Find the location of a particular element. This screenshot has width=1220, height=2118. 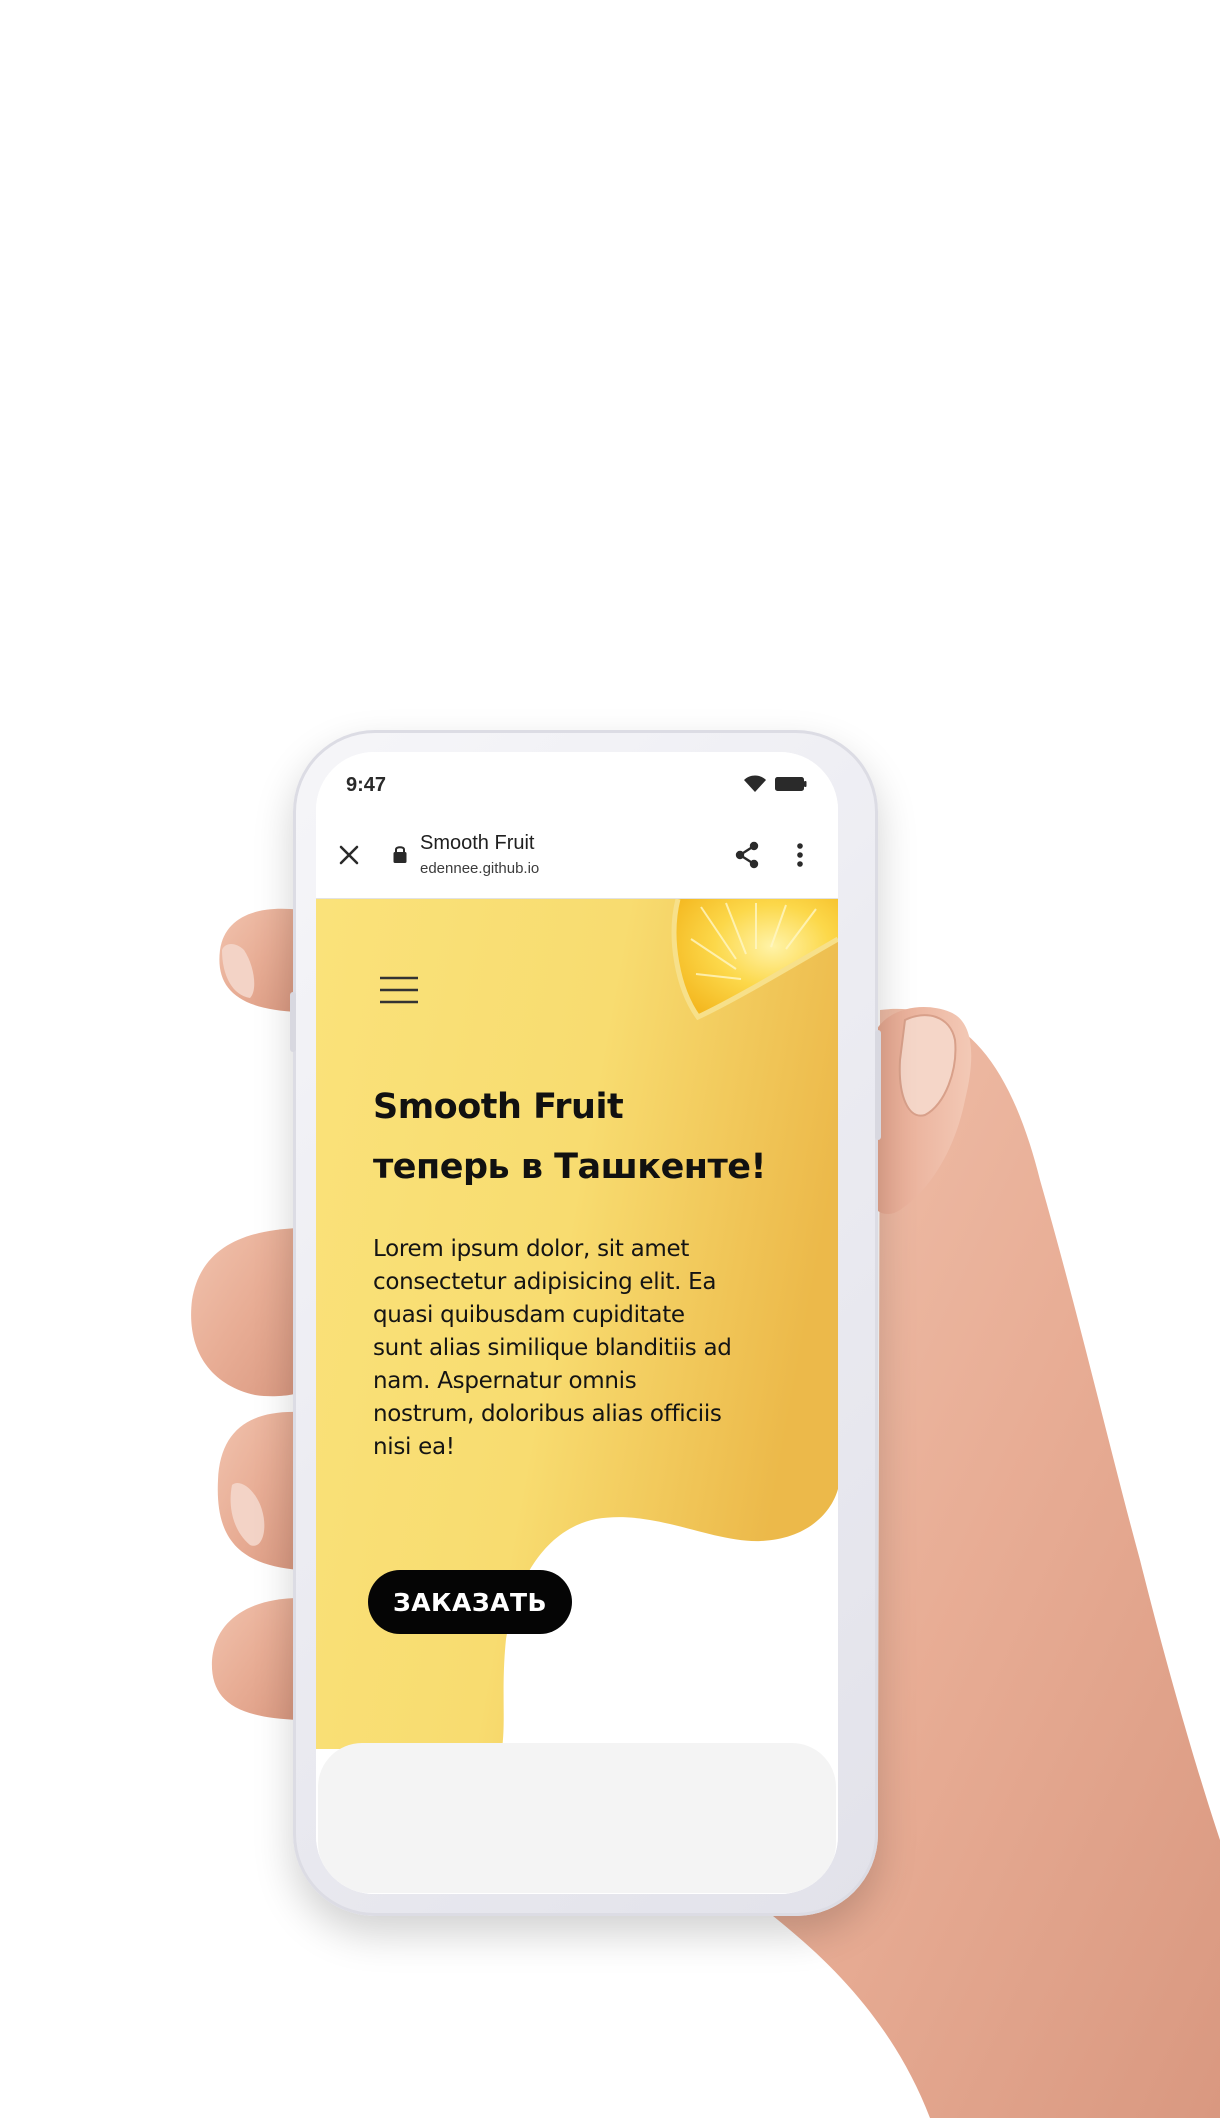

battery-icon is located at coordinates (791, 784).